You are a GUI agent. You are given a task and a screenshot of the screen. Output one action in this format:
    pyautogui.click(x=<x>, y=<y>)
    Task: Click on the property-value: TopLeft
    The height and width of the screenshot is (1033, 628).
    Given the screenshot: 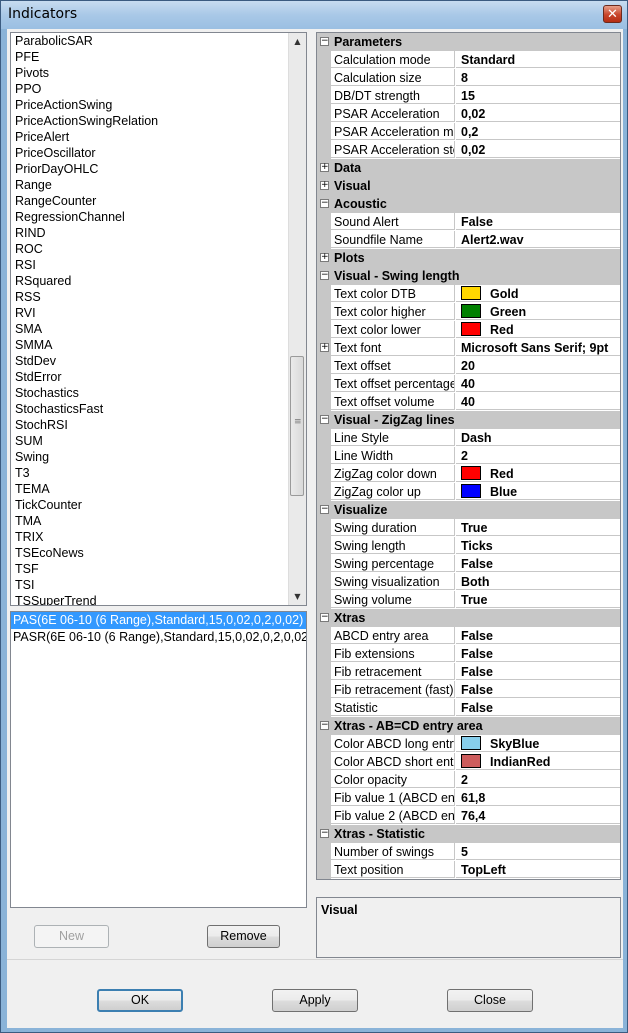 What is the action you would take?
    pyautogui.click(x=538, y=869)
    